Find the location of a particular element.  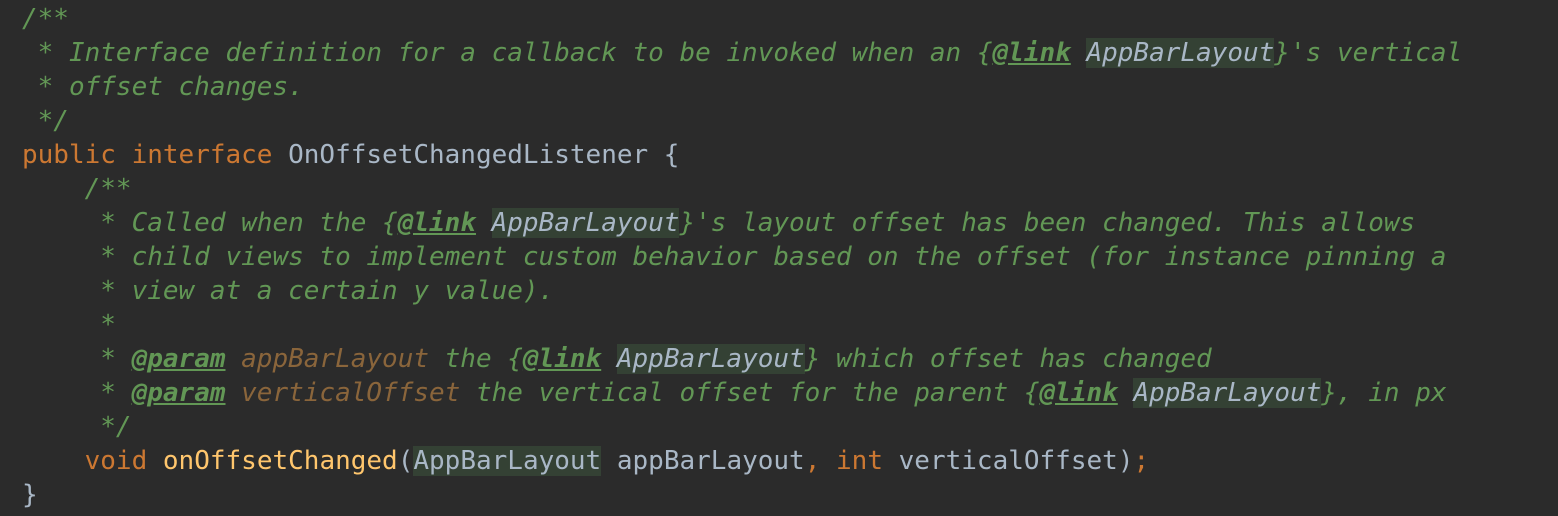

code-line-6: /** is located at coordinates (790, 189).